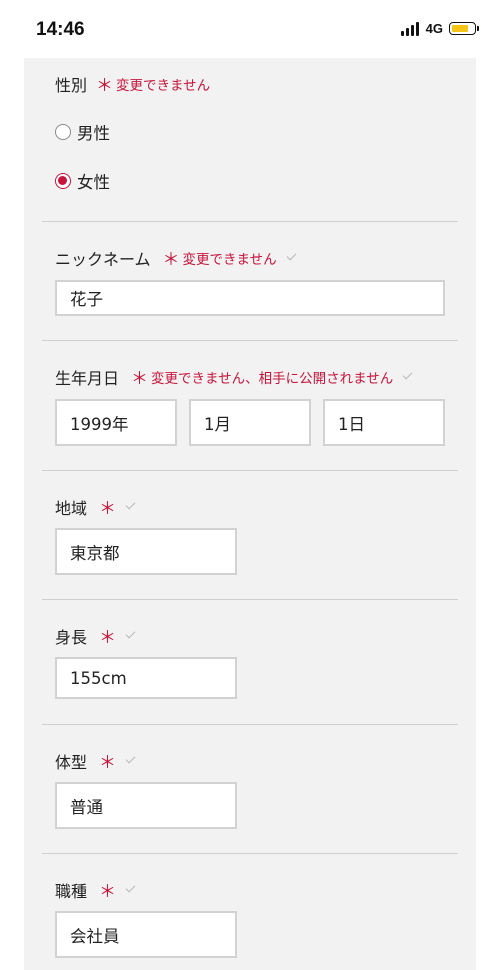 Image resolution: width=500 pixels, height=970 pixels. I want to click on height-select: 155cm, so click(146, 678).